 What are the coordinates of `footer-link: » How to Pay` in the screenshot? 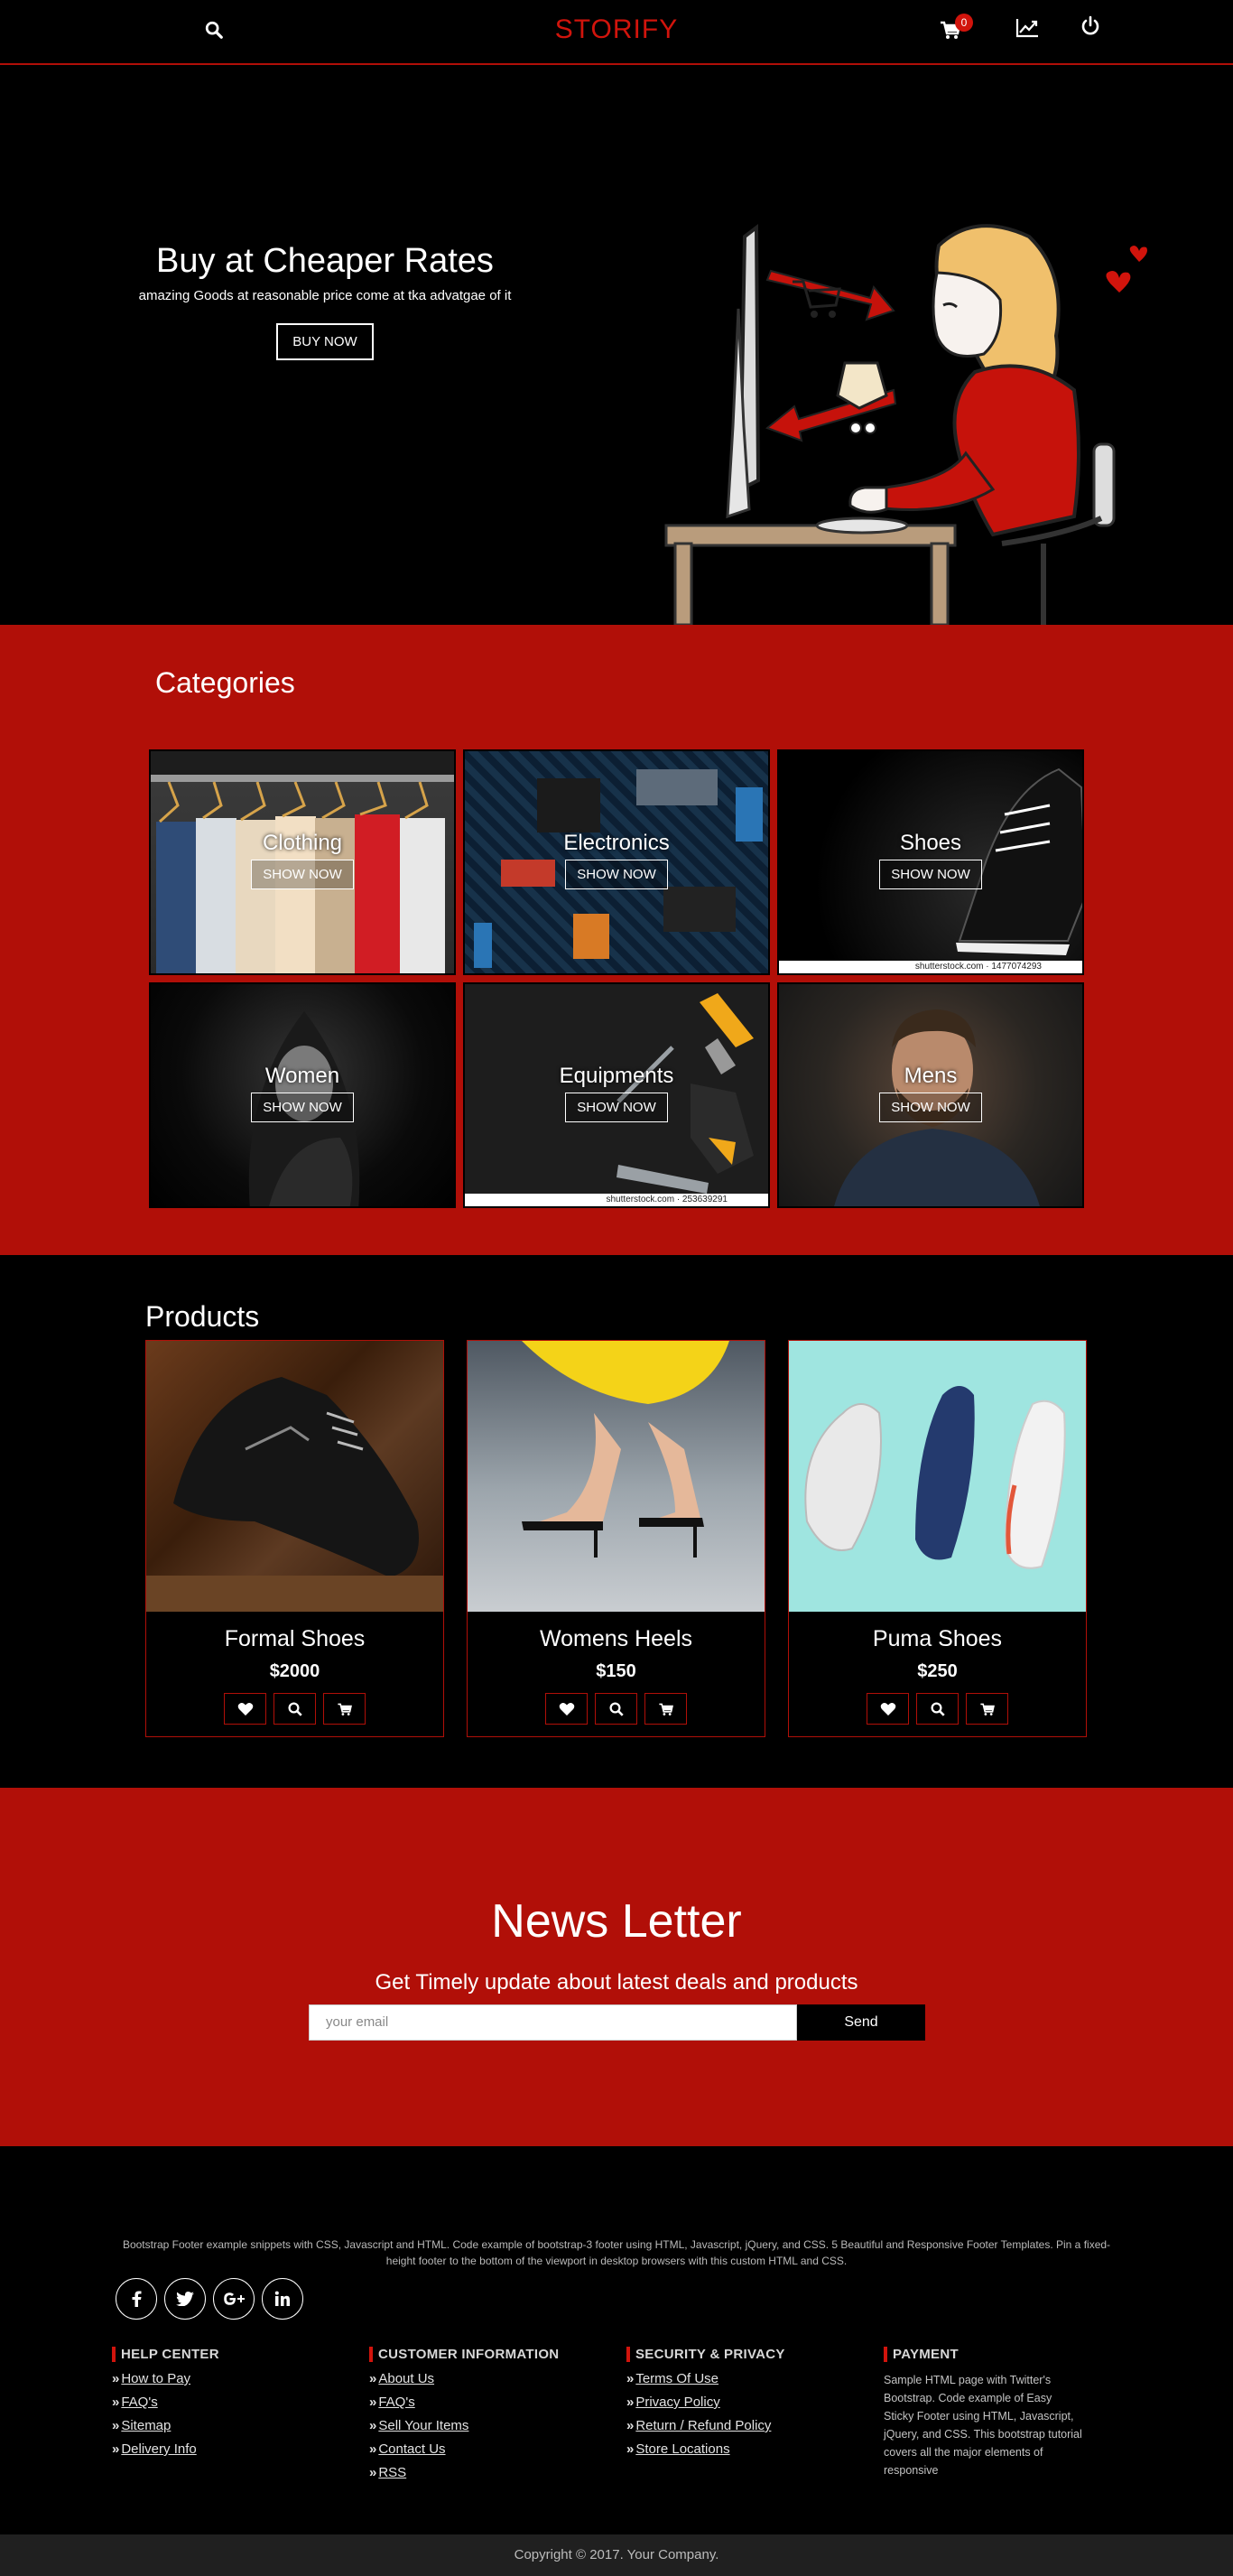 It's located at (240, 2378).